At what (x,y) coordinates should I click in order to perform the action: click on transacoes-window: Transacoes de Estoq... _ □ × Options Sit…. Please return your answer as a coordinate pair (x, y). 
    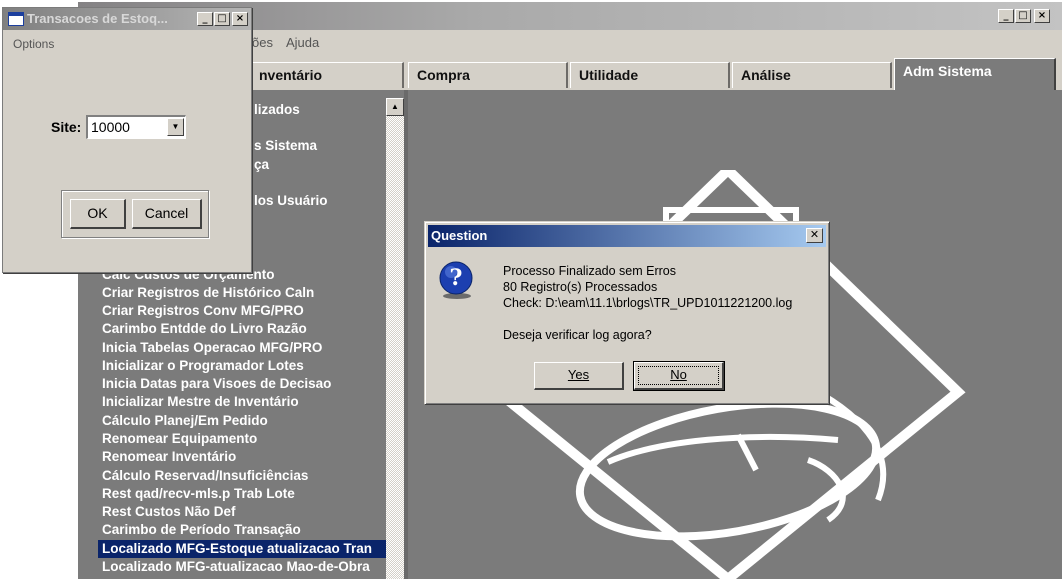
    Looking at the image, I should click on (127, 140).